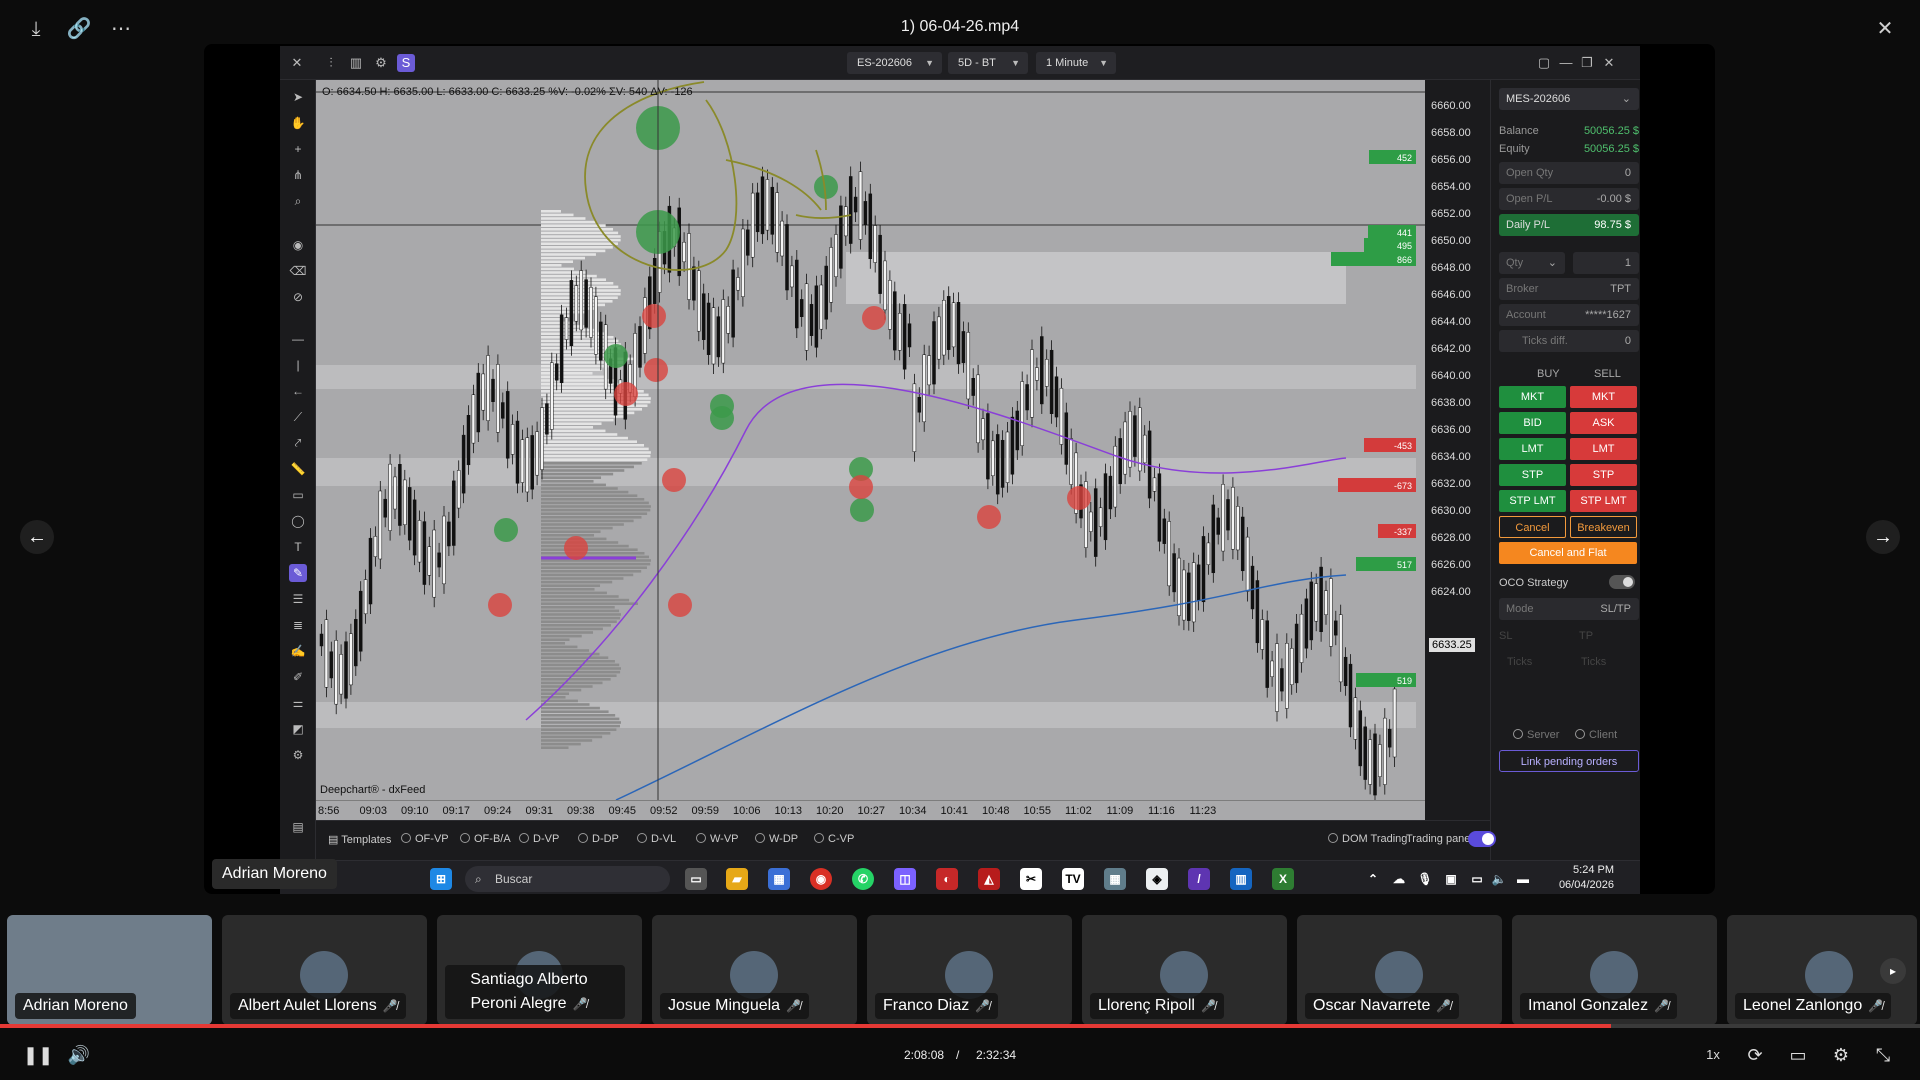  What do you see at coordinates (539, 970) in the screenshot?
I see `participant-tile: Santiago Alberto Peroni Alegre 🎤̸` at bounding box center [539, 970].